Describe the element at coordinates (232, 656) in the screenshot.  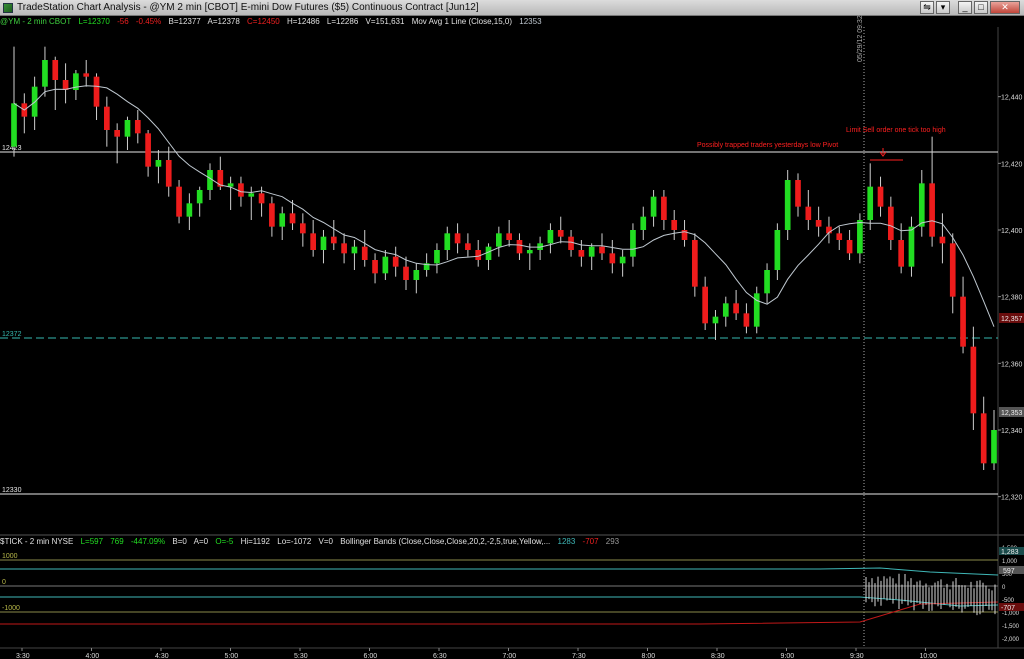
I see `time-axis-label: 5:00` at that location.